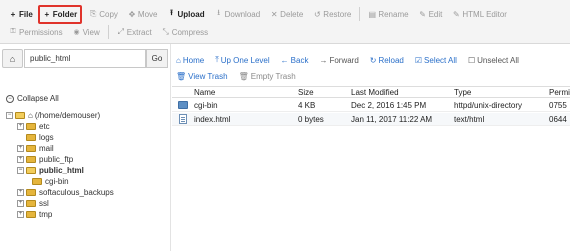 This screenshot has width=570, height=251. What do you see at coordinates (299, 60) in the screenshot?
I see `back-label: Back` at bounding box center [299, 60].